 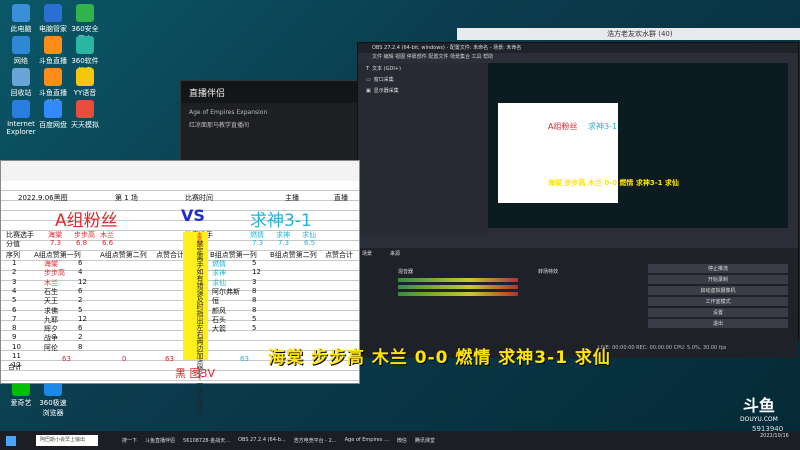 I want to click on row-b-value: 12, so click(x=256, y=272).